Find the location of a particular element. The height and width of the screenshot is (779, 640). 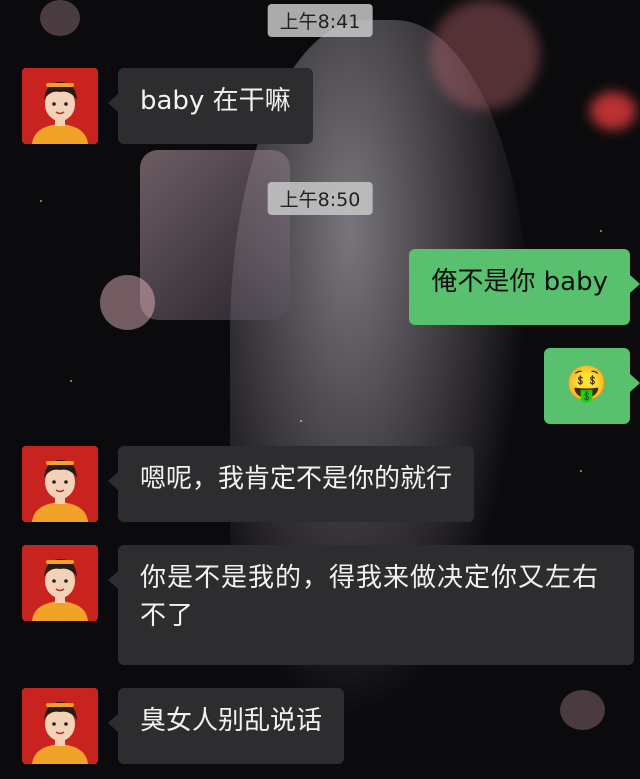

message-timestamp: 上午8:50 is located at coordinates (320, 198).